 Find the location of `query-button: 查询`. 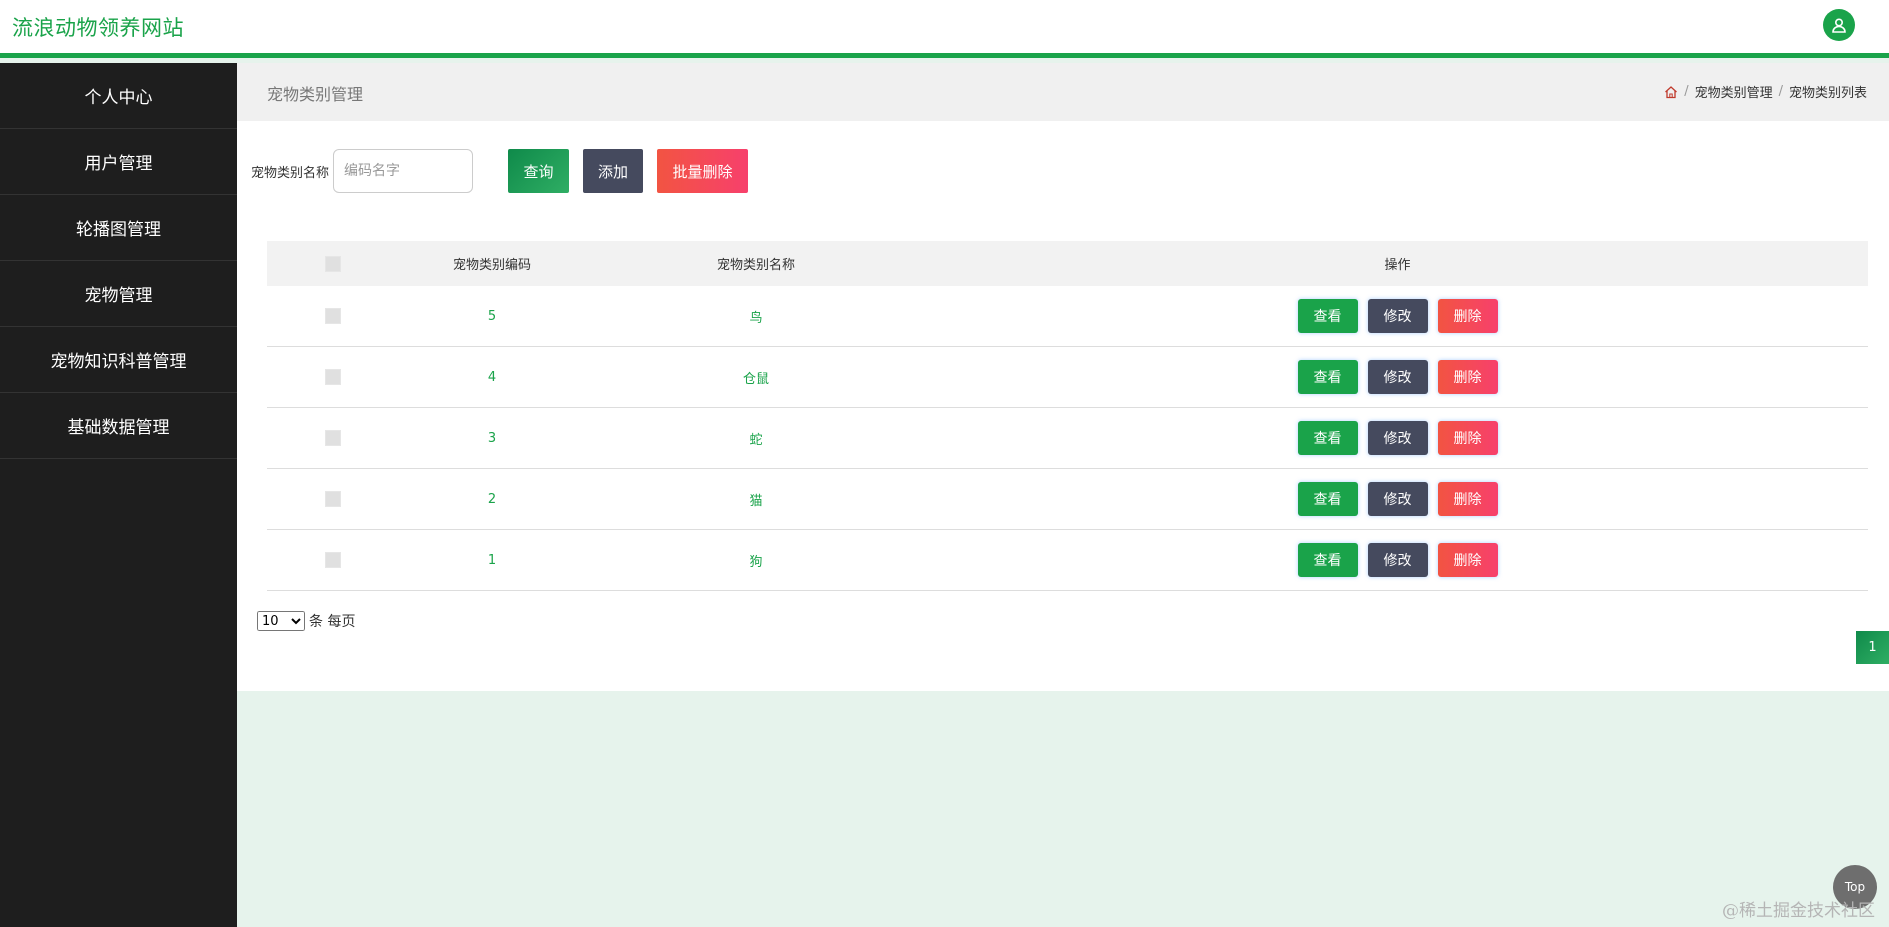

query-button: 查询 is located at coordinates (539, 171).